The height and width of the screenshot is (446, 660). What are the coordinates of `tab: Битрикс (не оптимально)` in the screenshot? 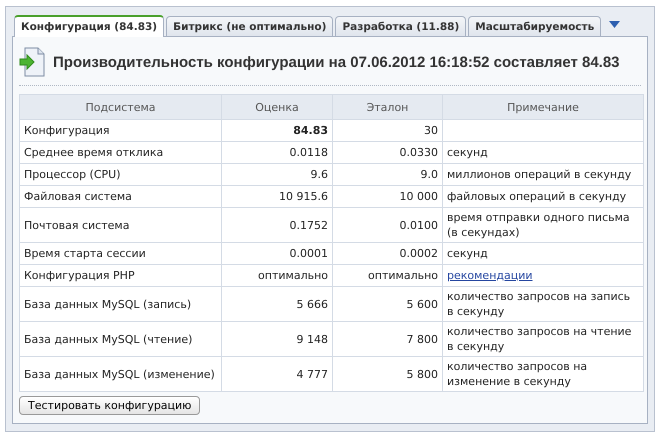 It's located at (250, 26).